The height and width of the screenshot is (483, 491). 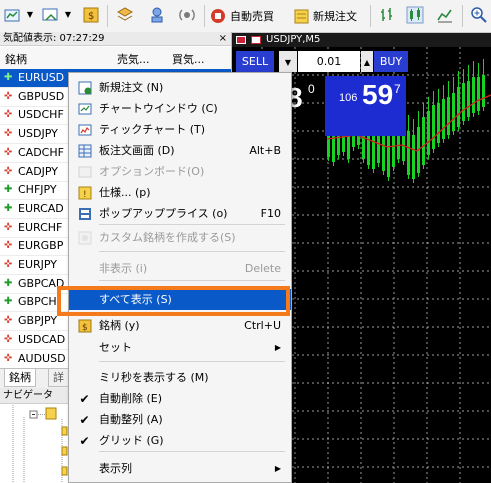 What do you see at coordinates (218, 15) in the screenshot?
I see `auto-trade-icon` at bounding box center [218, 15].